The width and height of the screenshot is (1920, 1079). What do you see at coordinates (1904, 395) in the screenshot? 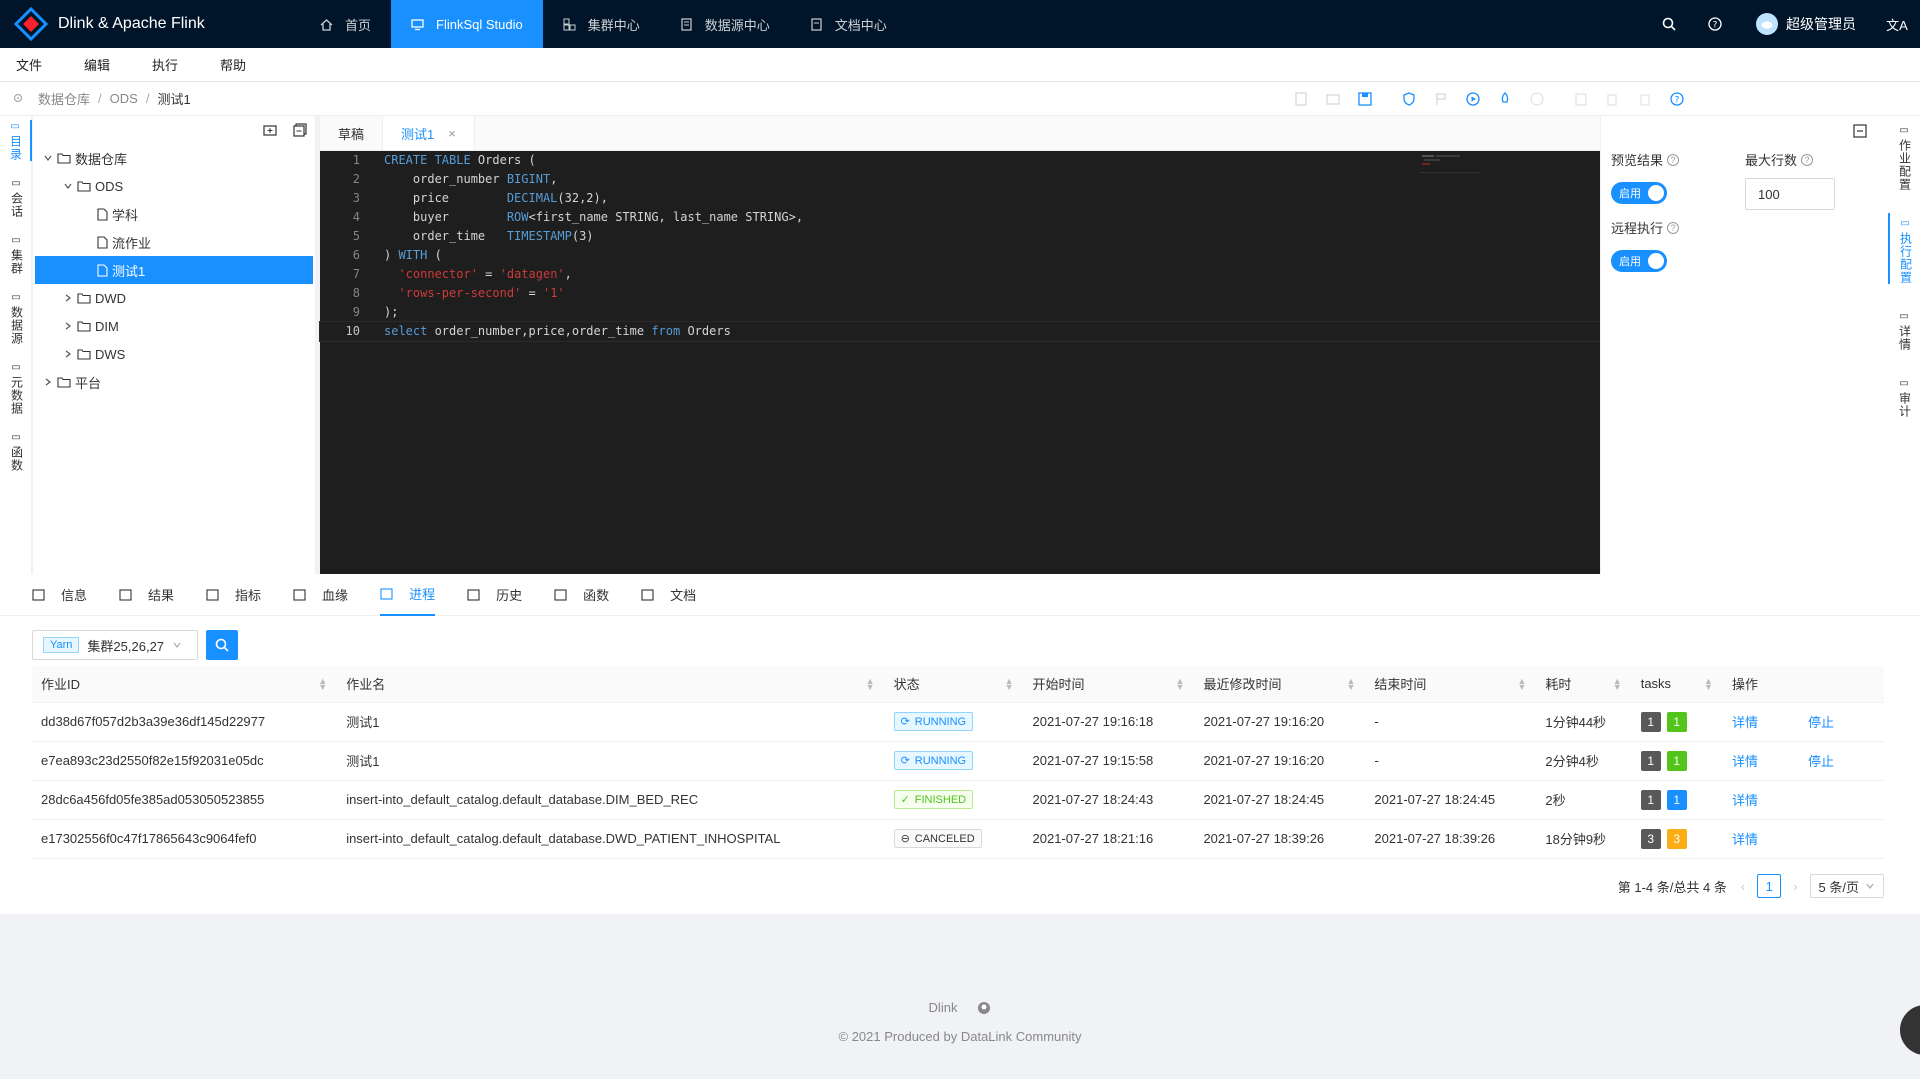
I see `right-rail-item-3: ▭ 审计` at bounding box center [1904, 395].